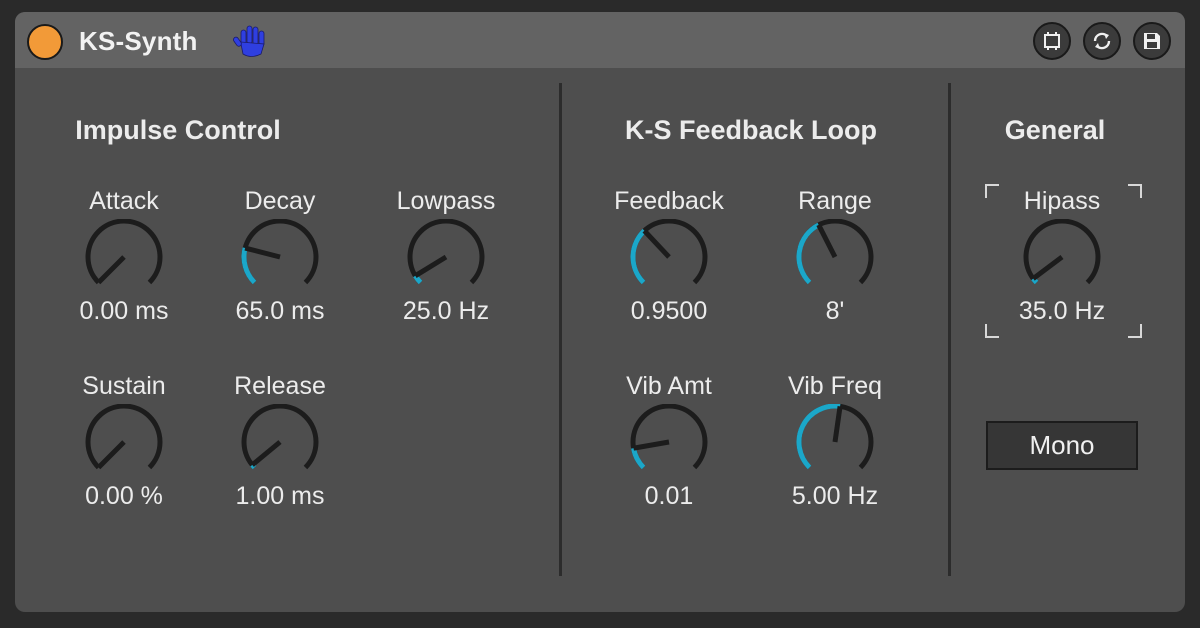  I want to click on save-button, so click(1152, 41).